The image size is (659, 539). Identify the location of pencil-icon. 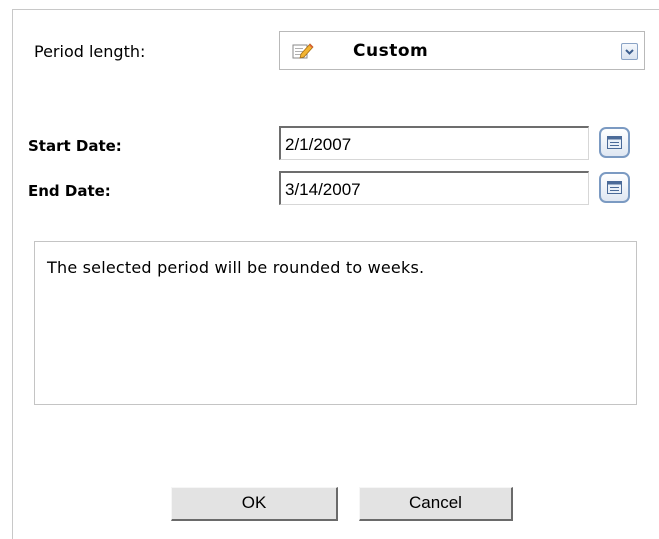
(303, 51).